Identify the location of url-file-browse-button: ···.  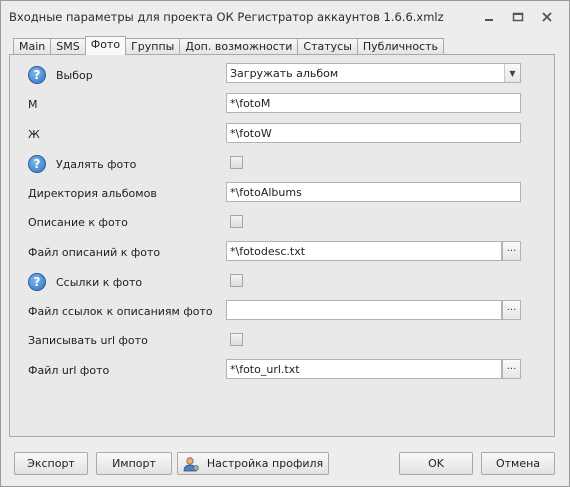
(511, 369).